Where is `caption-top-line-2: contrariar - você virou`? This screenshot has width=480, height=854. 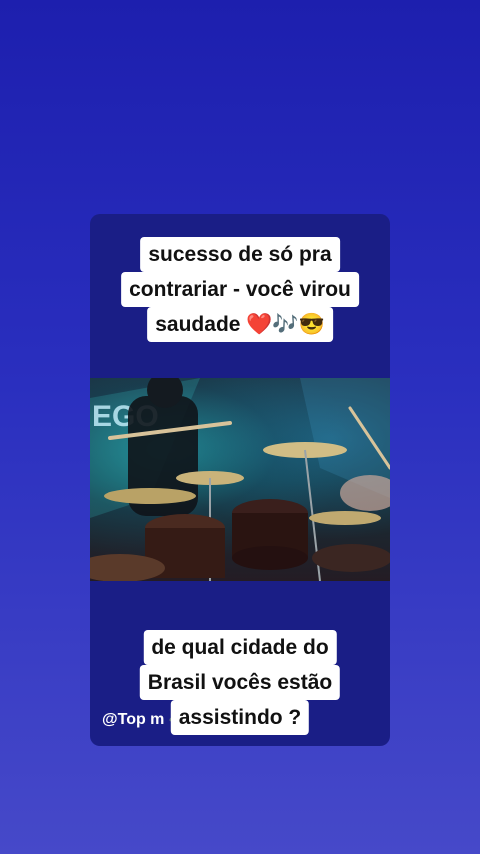
caption-top-line-2: contrariar - você virou is located at coordinates (240, 289).